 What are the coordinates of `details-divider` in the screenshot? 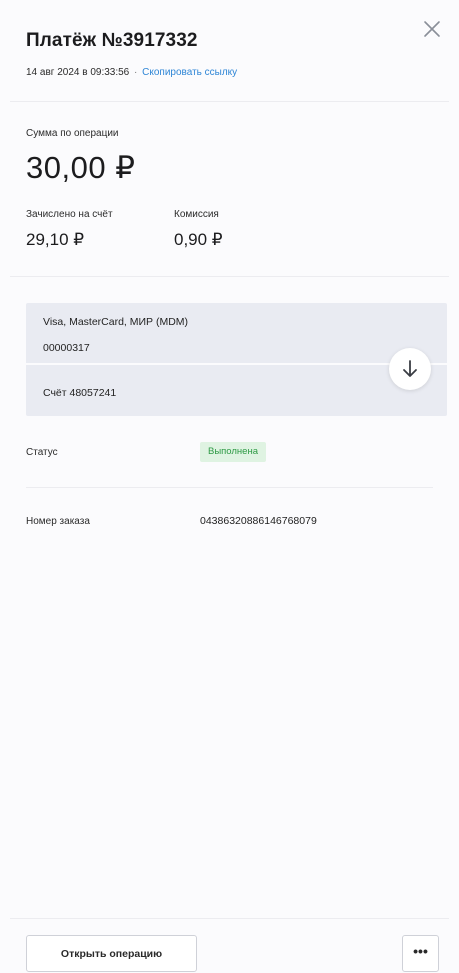 It's located at (229, 487).